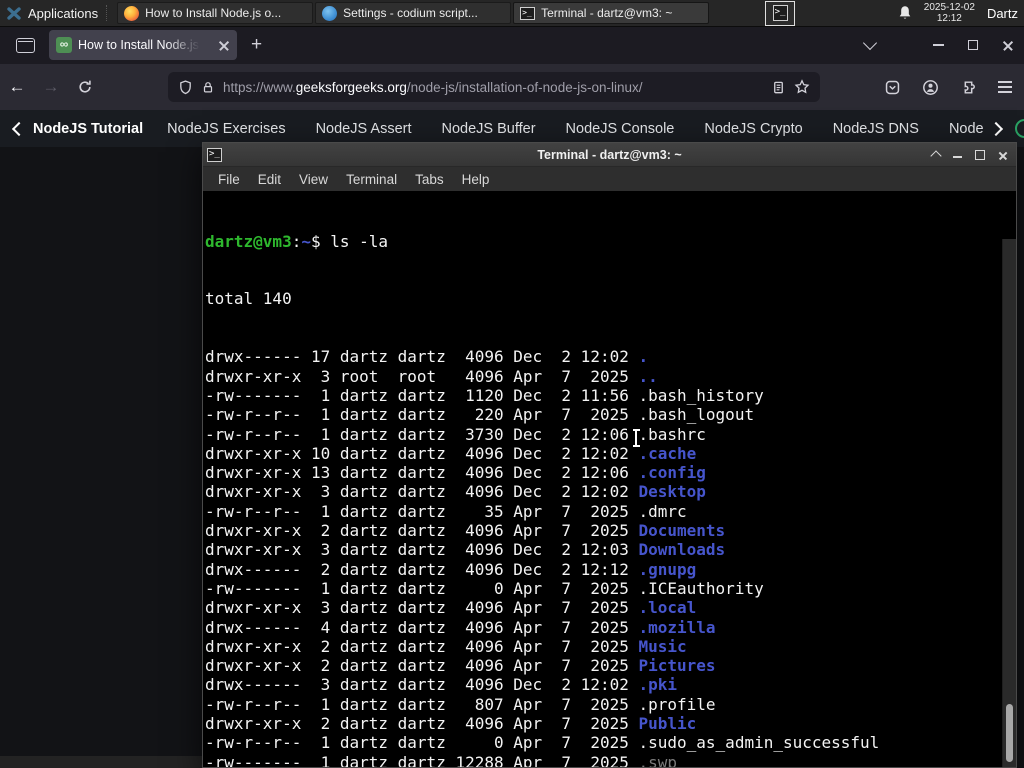 This screenshot has width=1024, height=768. I want to click on clock-date: 2025-12-02, so click(949, 7).